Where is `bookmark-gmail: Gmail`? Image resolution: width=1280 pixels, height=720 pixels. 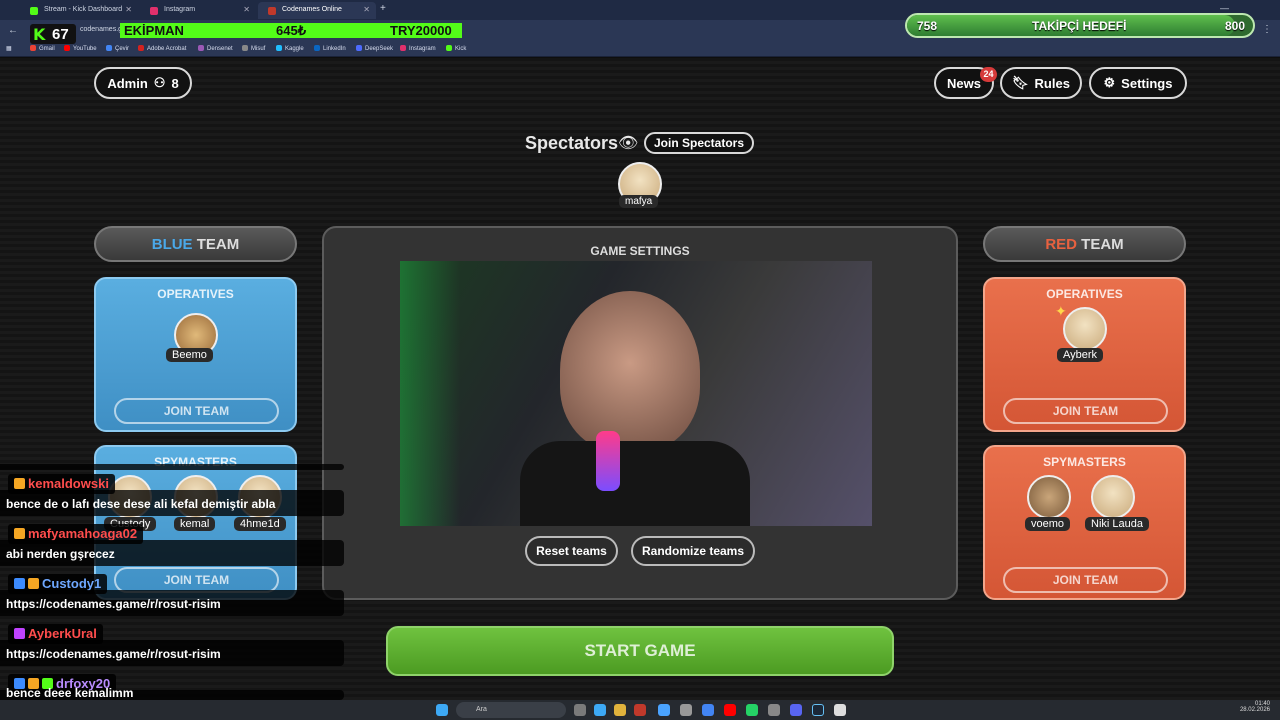
bookmark-gmail: Gmail is located at coordinates (42, 48).